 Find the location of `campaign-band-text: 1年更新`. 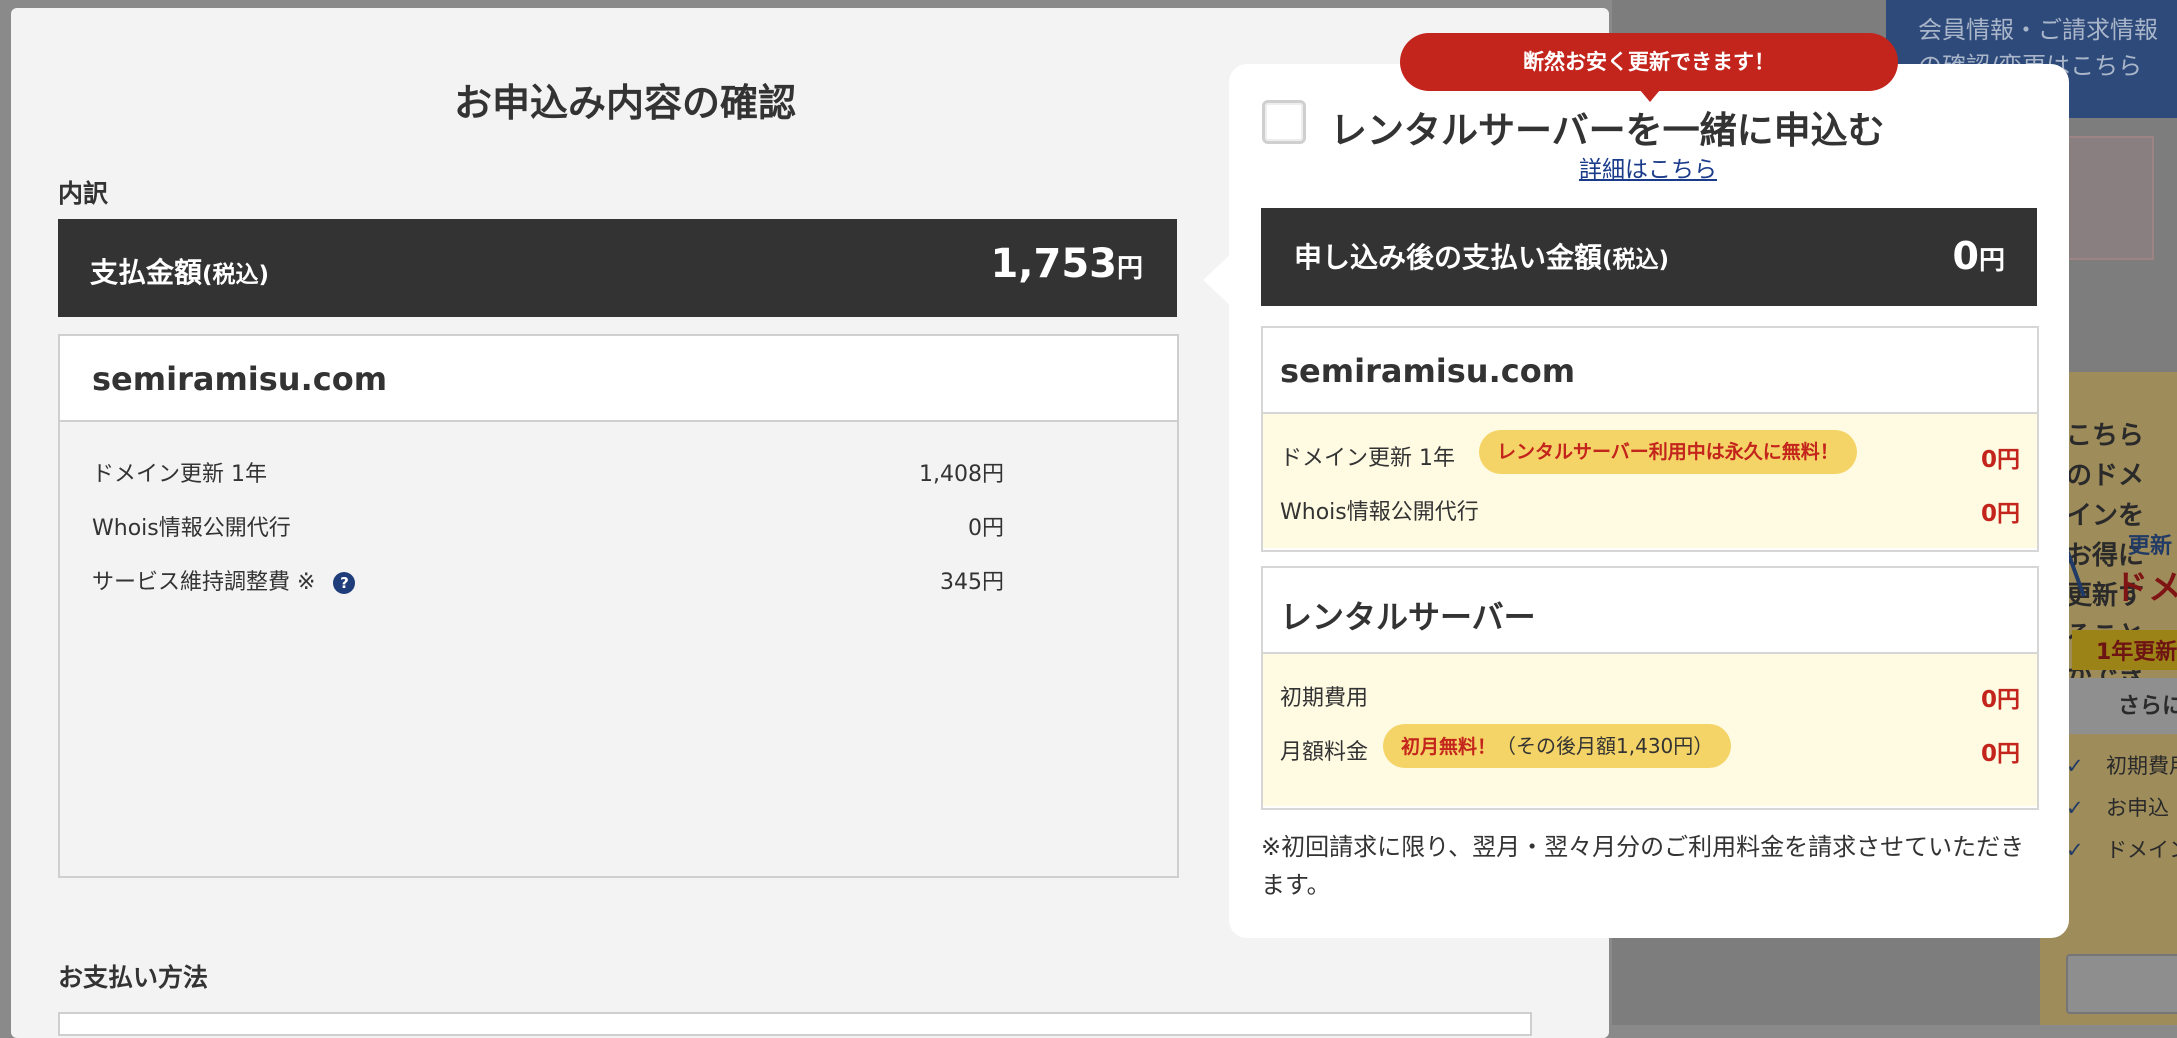

campaign-band-text: 1年更新 is located at coordinates (2136, 652).